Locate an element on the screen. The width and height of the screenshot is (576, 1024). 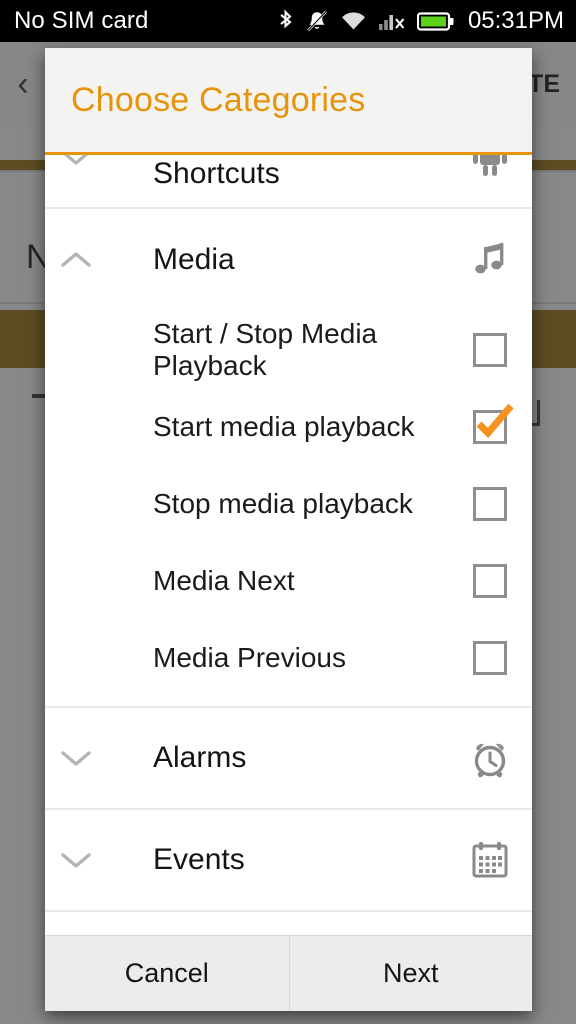
battery-icon is located at coordinates (435, 21).